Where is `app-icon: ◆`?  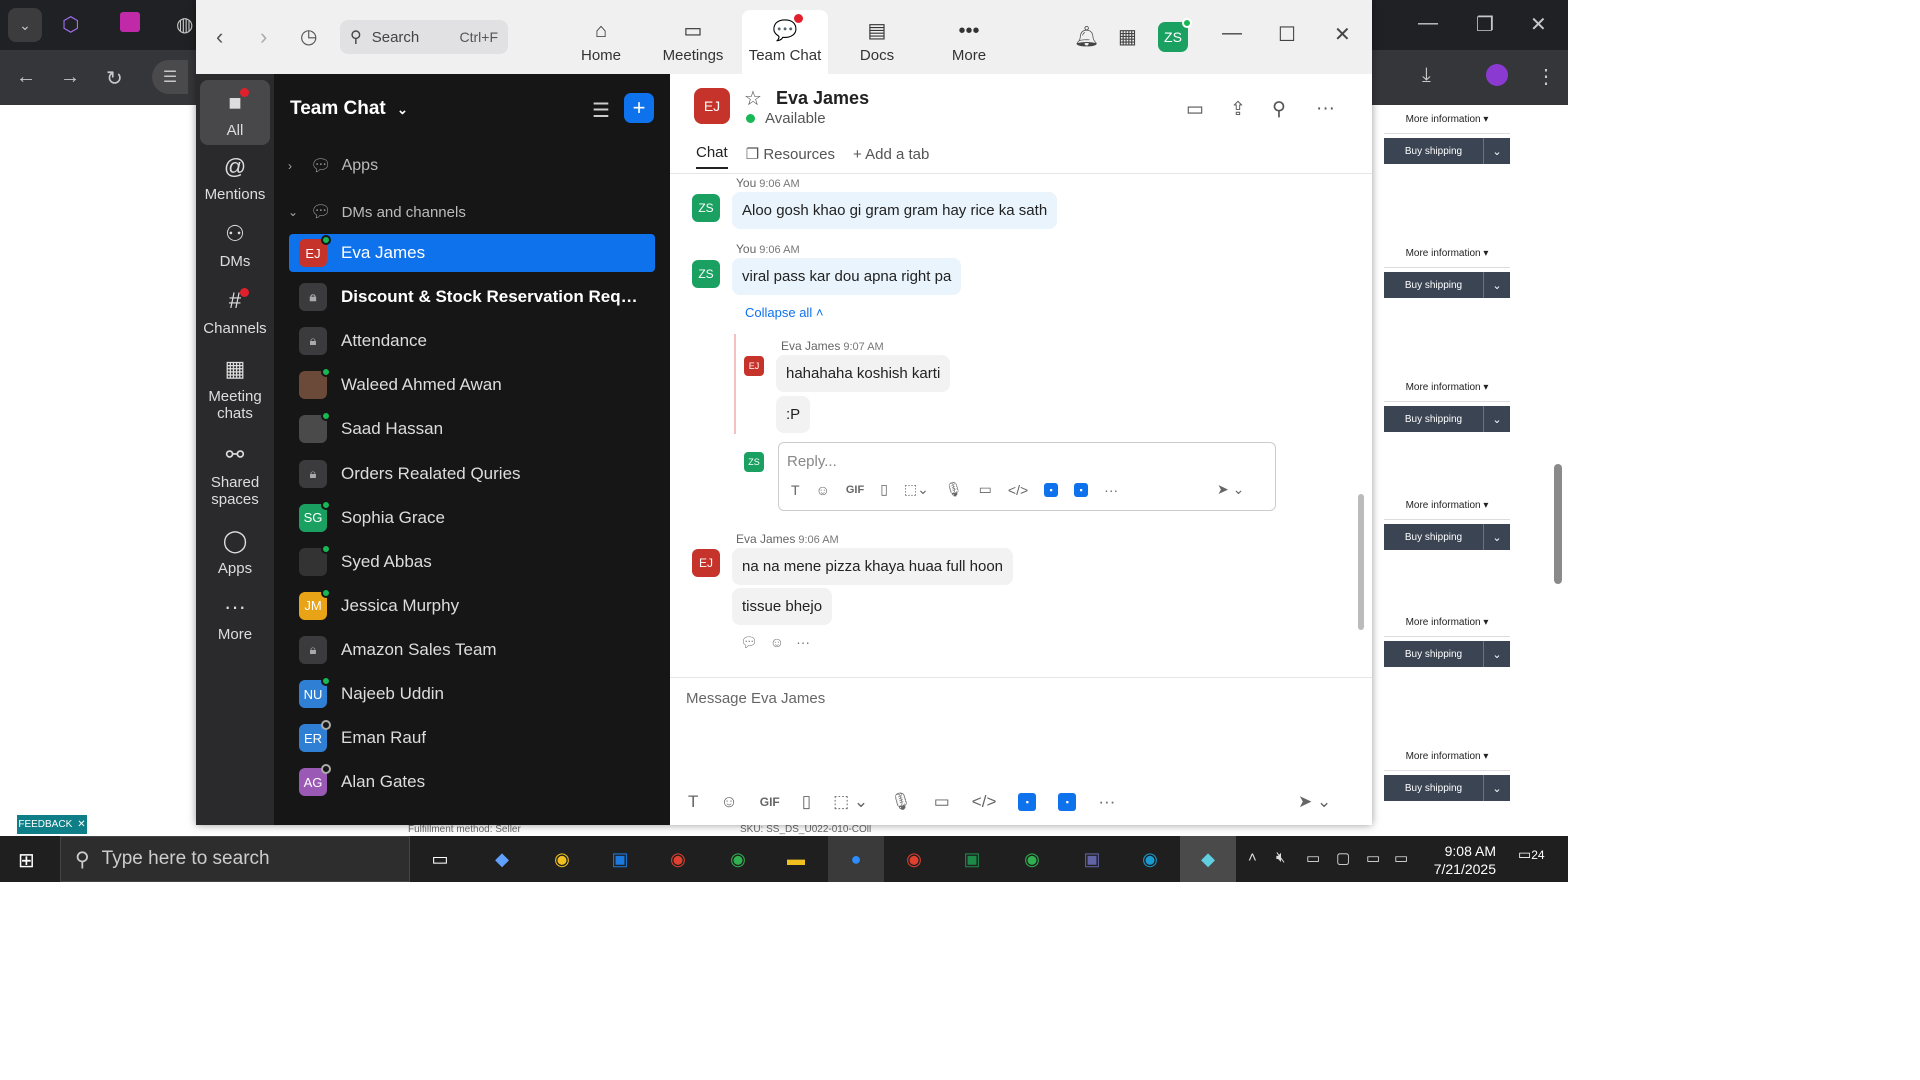
app-icon: ◆ is located at coordinates (1208, 859).